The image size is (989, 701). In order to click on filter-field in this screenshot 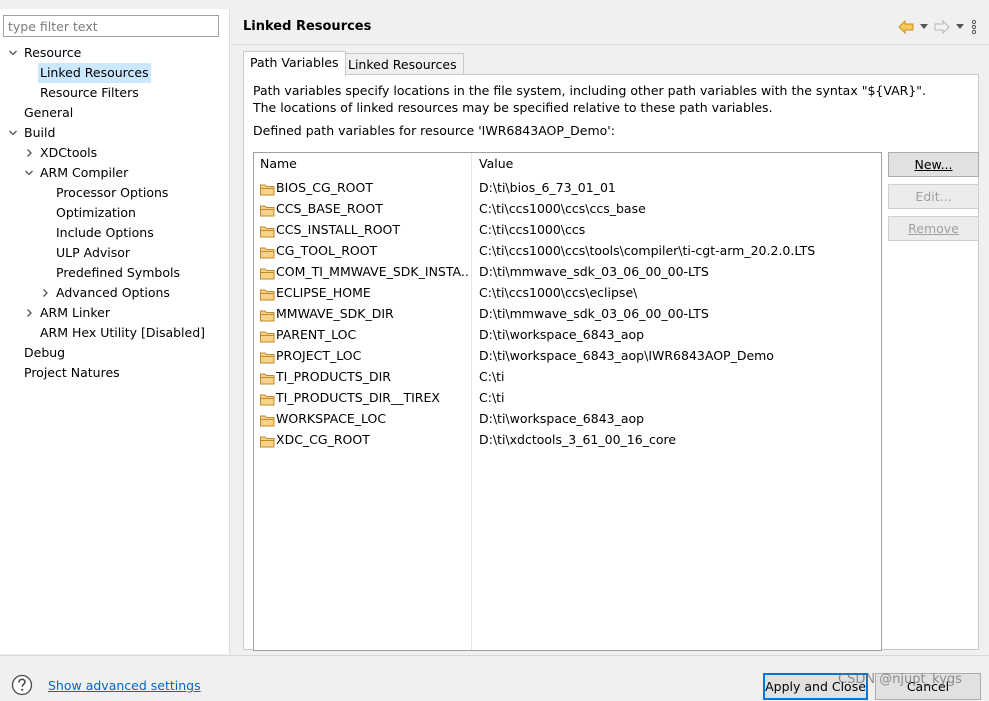, I will do `click(111, 26)`.